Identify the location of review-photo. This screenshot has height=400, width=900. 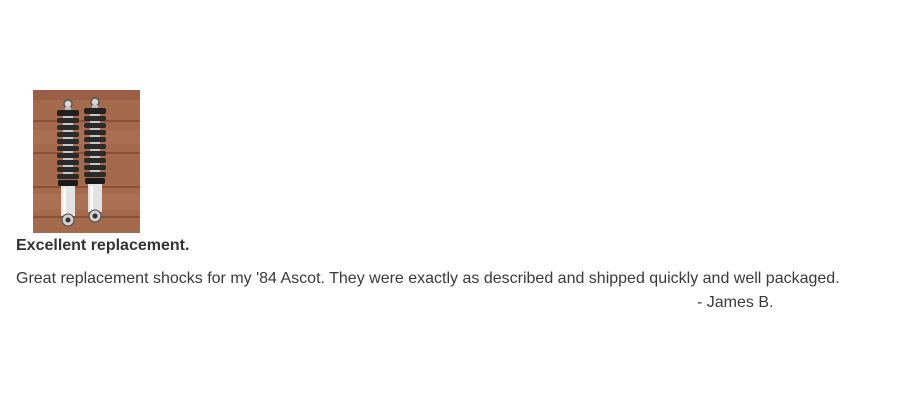
(86, 161).